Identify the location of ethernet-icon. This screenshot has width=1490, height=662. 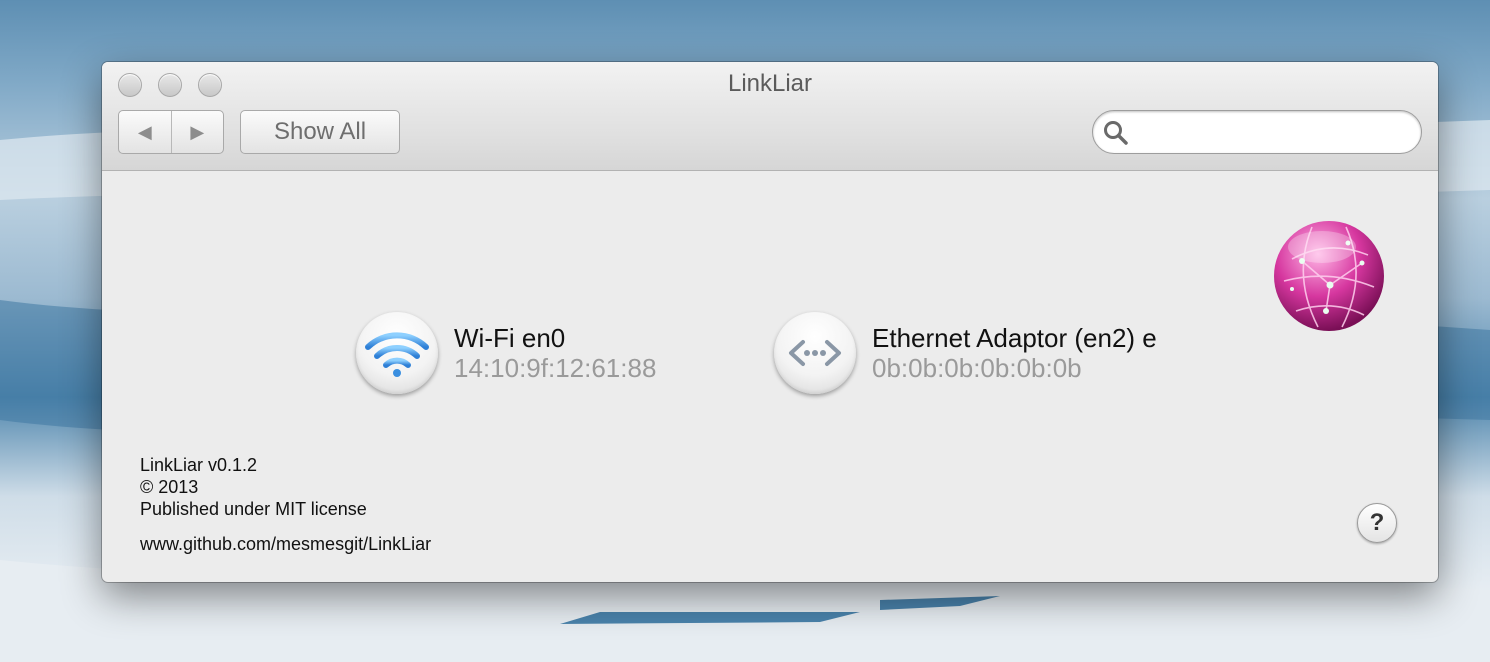
(815, 353).